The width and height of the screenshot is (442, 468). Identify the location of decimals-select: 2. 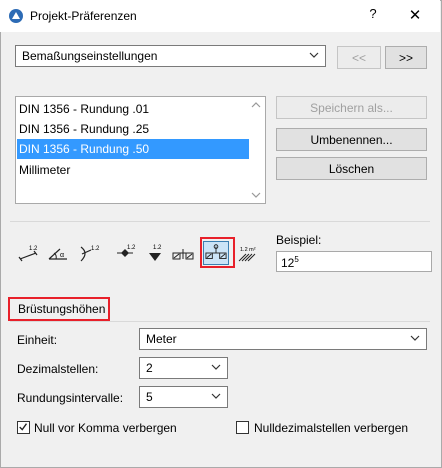
(183, 368).